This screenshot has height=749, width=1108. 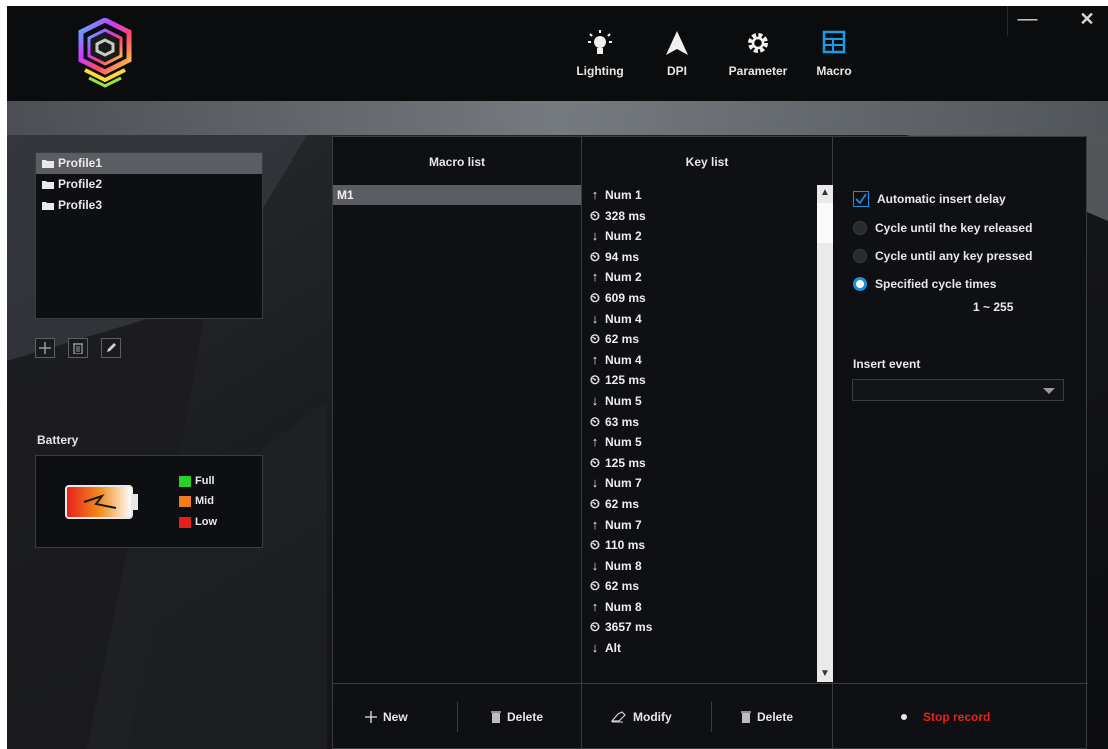 I want to click on nav-label-dpi: DPI, so click(x=676, y=71).